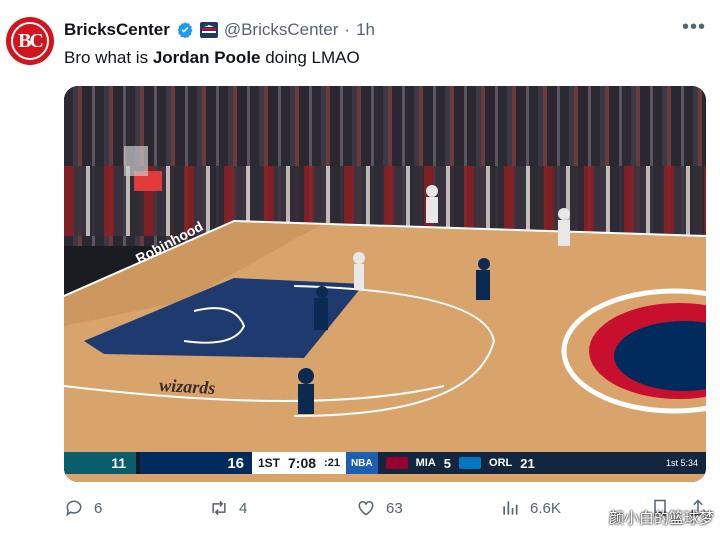  What do you see at coordinates (74, 508) in the screenshot?
I see `reply-icon` at bounding box center [74, 508].